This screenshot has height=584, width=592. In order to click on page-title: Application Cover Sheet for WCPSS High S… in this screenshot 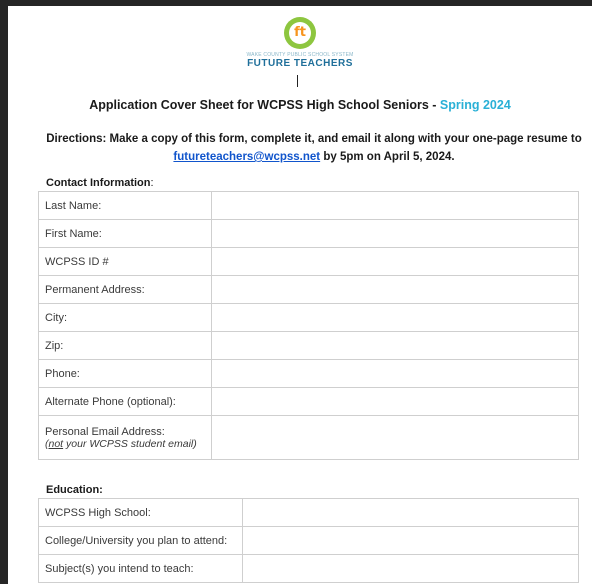, I will do `click(300, 105)`.